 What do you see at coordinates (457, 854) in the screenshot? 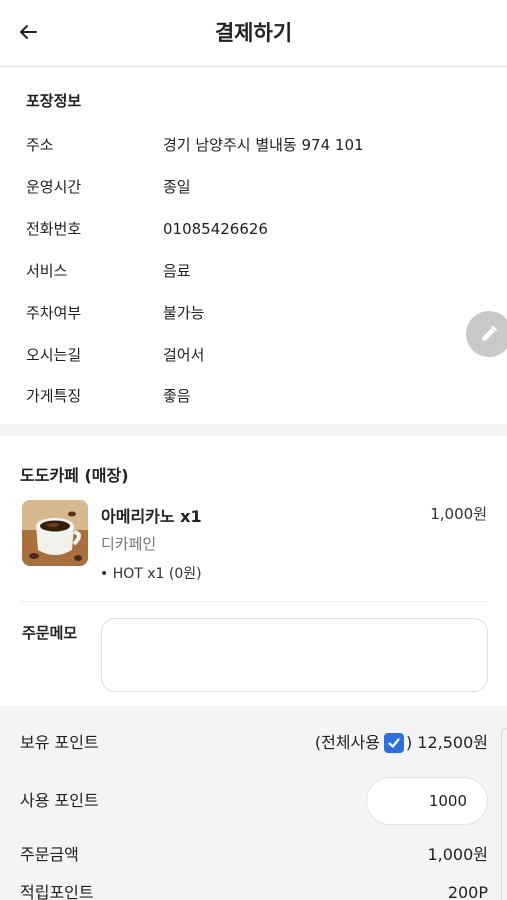
I see `order-amount-value: 1,000원` at bounding box center [457, 854].